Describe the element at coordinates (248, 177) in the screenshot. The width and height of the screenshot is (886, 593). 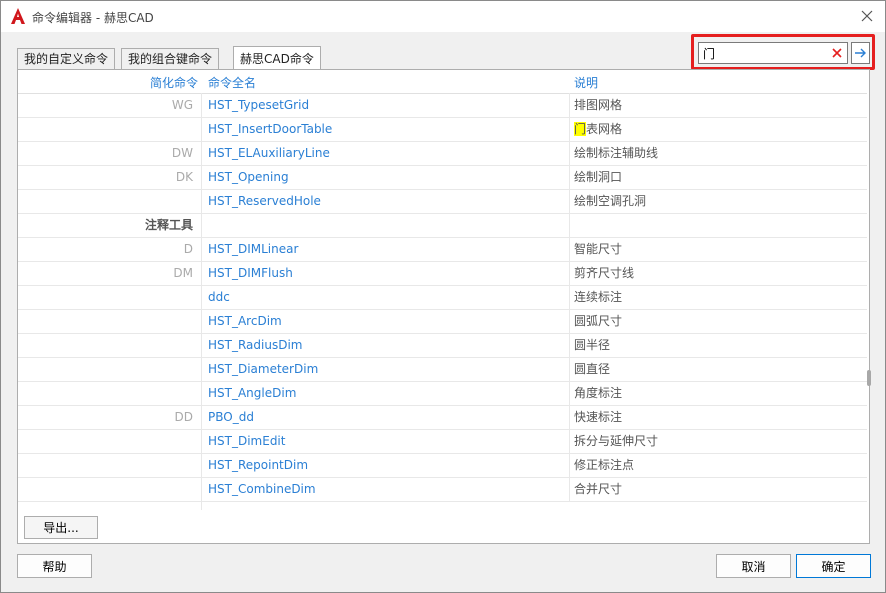
I see `cell-full: HST_Opening` at that location.